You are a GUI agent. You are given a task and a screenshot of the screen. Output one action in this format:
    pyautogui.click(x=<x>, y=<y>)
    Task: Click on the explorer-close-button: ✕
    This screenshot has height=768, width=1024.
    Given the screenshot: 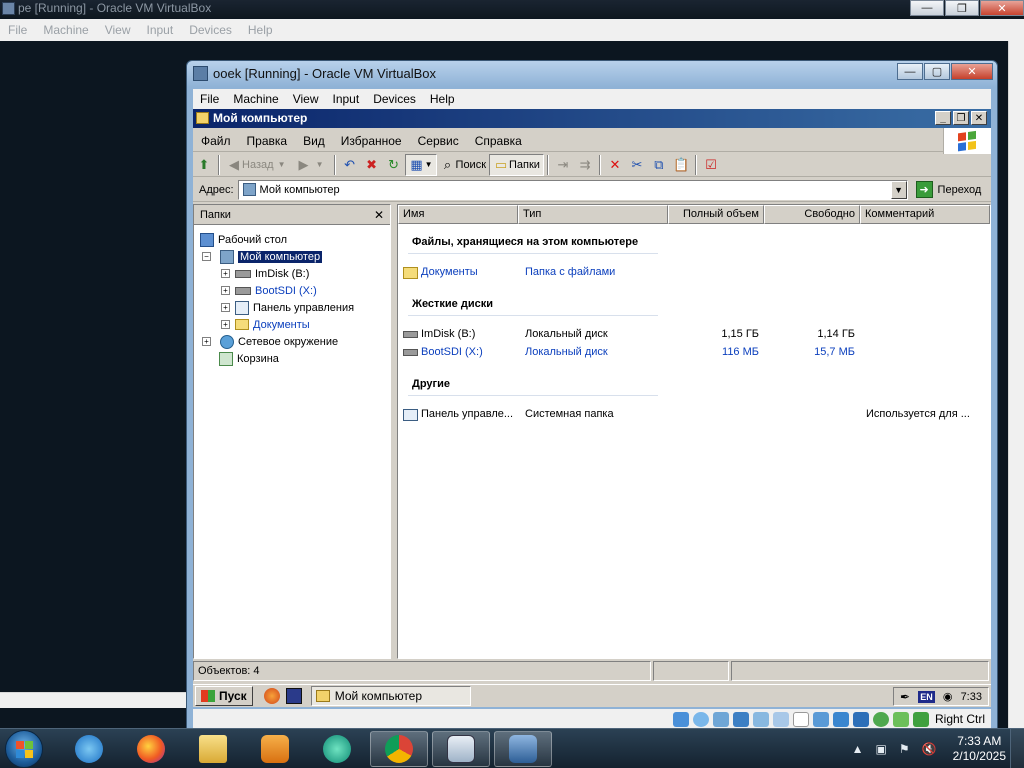 What is the action you would take?
    pyautogui.click(x=979, y=118)
    